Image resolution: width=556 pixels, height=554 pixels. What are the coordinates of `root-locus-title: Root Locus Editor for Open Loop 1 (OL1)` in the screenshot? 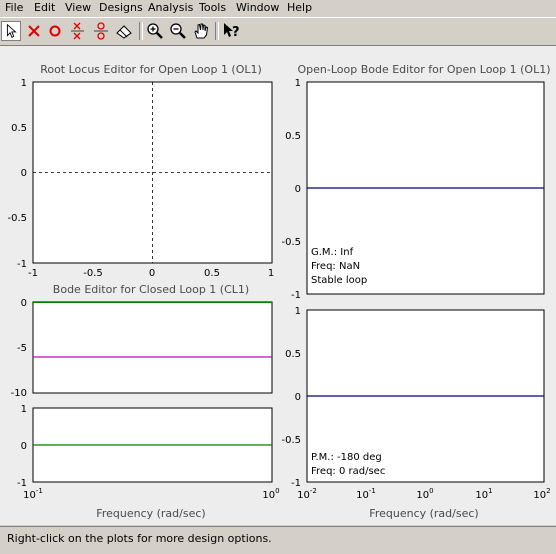 It's located at (151, 69).